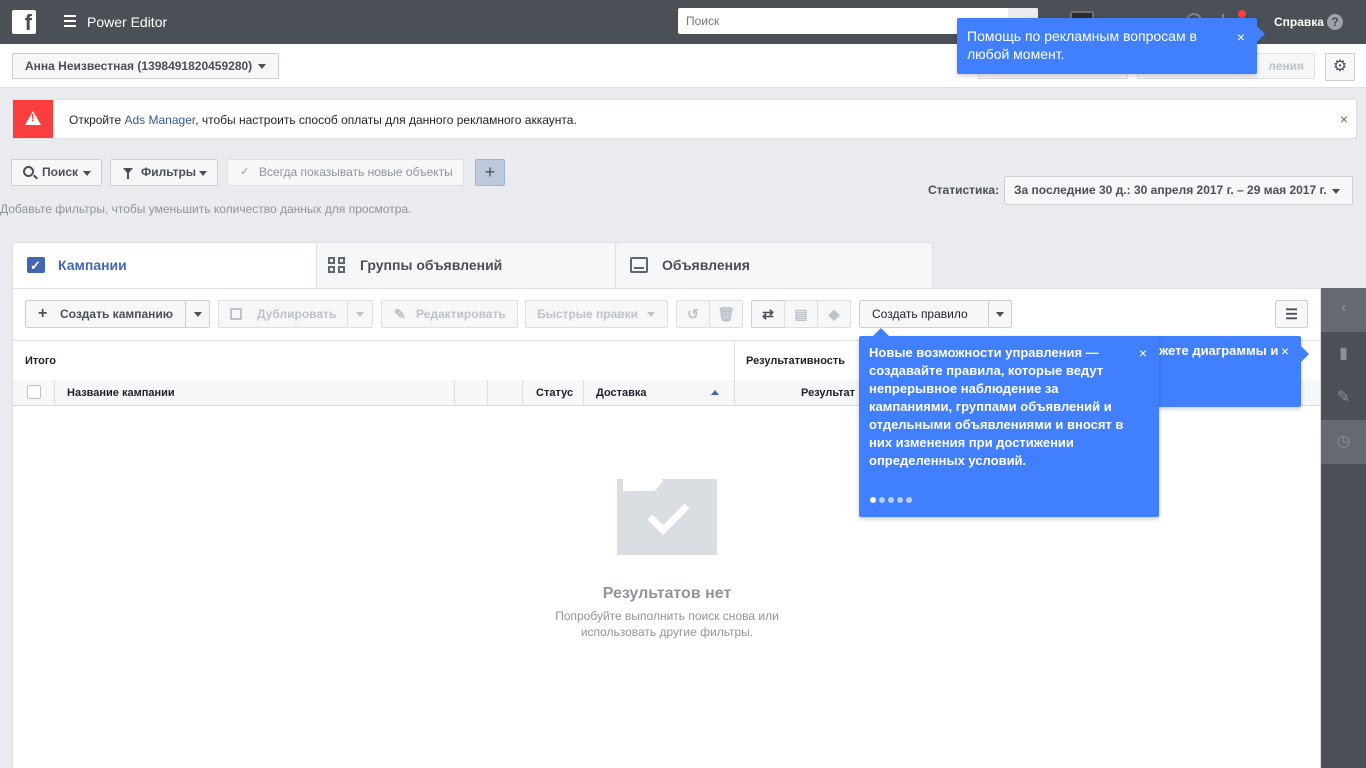 This screenshot has height=768, width=1366. I want to click on tooltip-pagination, so click(892, 497).